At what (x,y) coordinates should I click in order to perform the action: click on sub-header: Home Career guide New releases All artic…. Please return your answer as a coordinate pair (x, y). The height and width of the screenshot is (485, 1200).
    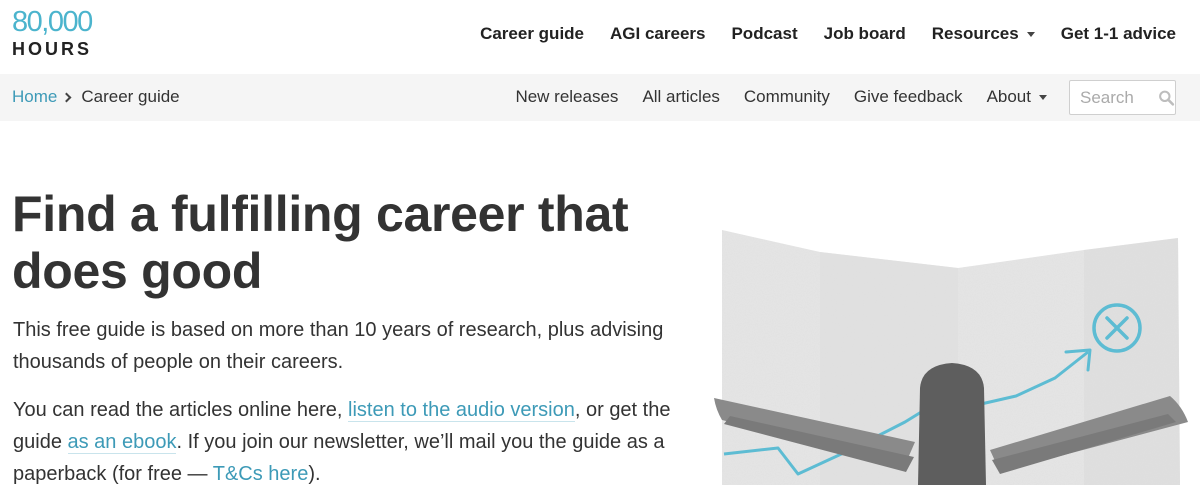
    Looking at the image, I should click on (600, 97).